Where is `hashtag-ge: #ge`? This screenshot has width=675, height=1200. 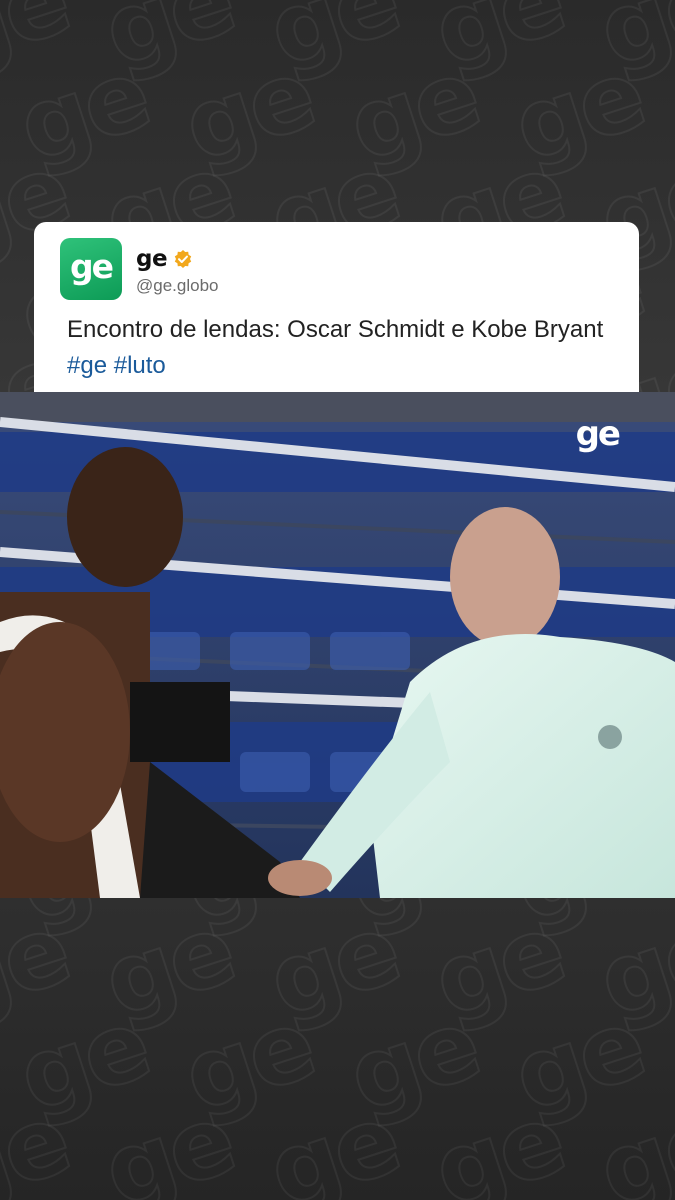
hashtag-ge: #ge is located at coordinates (87, 365).